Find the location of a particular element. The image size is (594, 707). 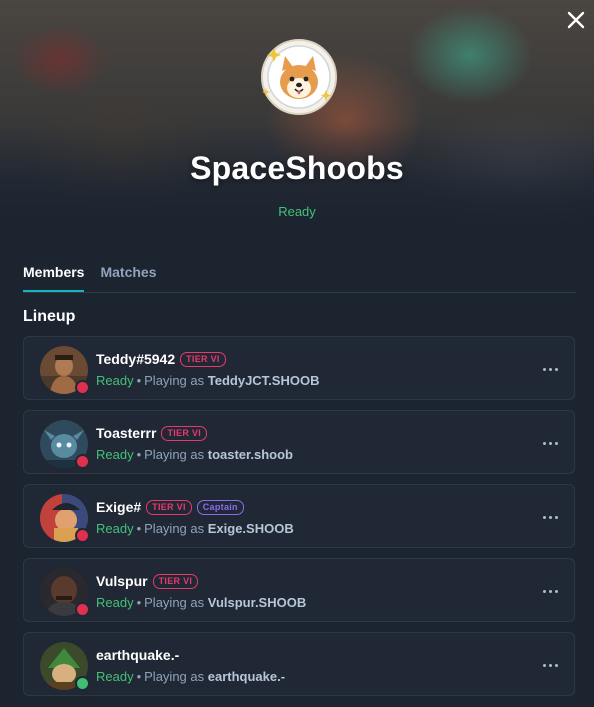

member-handle: Exige.SHOOB is located at coordinates (250, 528).